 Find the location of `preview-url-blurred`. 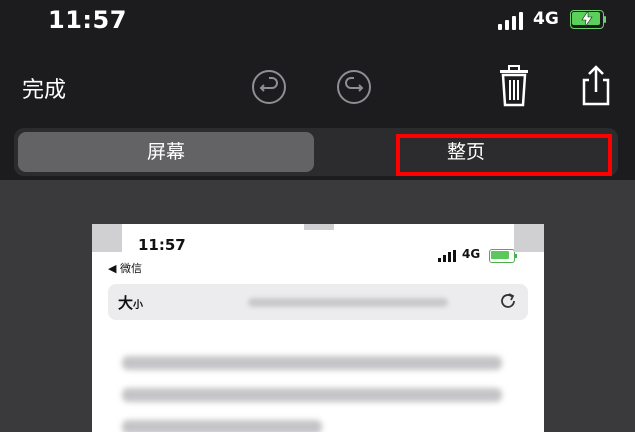

preview-url-blurred is located at coordinates (348, 302).